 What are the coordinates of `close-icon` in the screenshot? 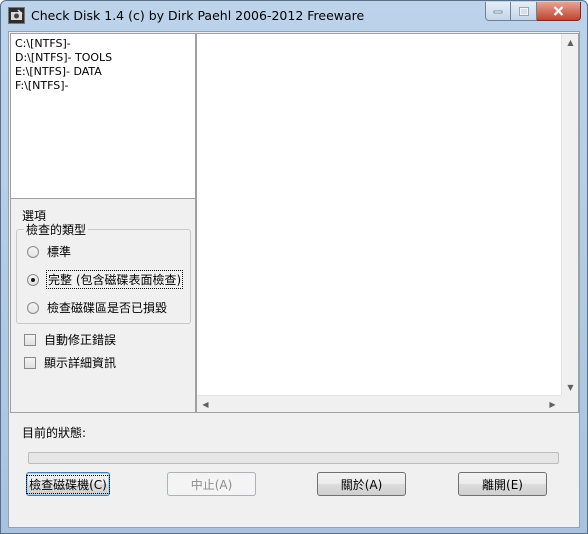 It's located at (558, 11).